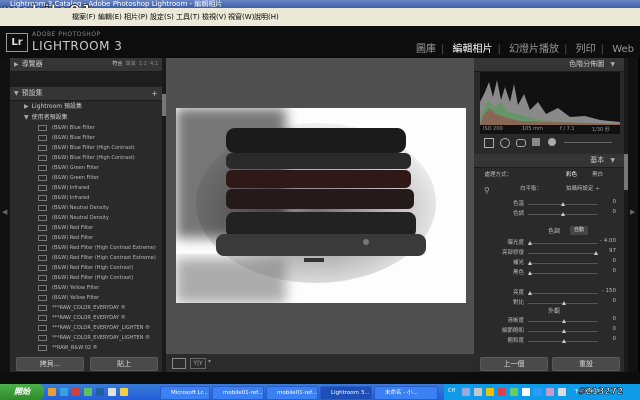  What do you see at coordinates (608, 241) in the screenshot?
I see `slider-value: - 4.00` at bounding box center [608, 241].